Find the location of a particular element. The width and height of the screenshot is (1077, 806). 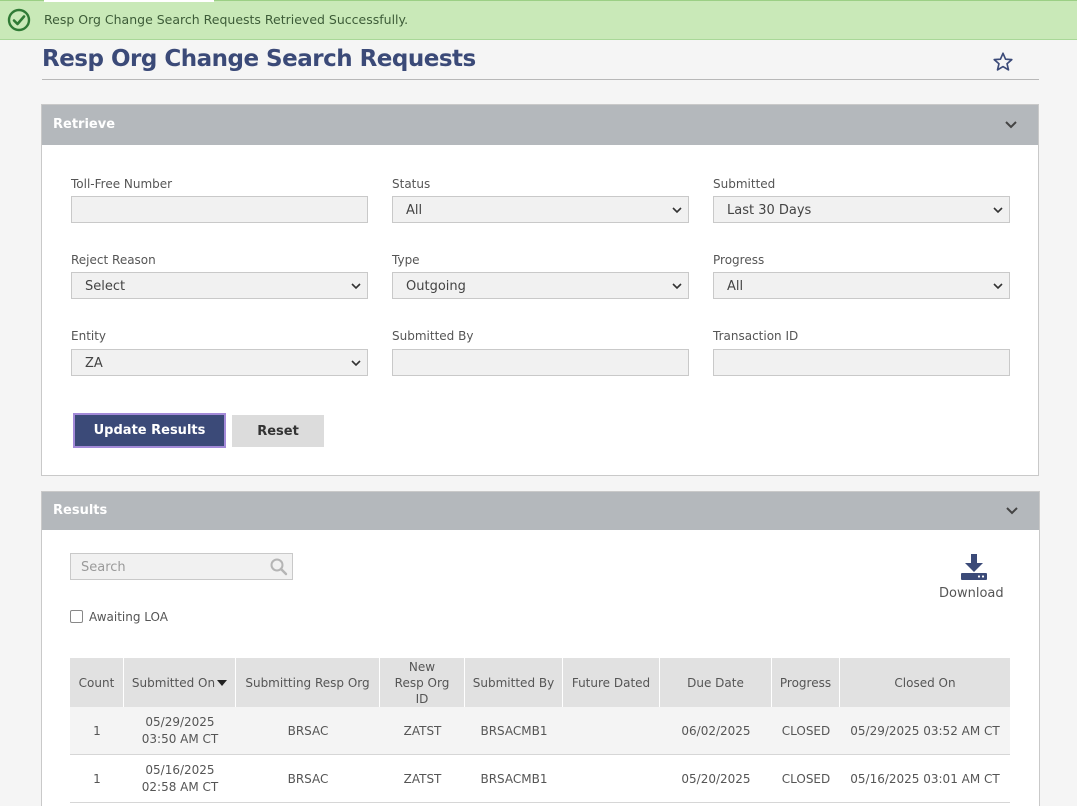

closed-on-cell: 05/16/2025 03:01 AM CT is located at coordinates (925, 778).